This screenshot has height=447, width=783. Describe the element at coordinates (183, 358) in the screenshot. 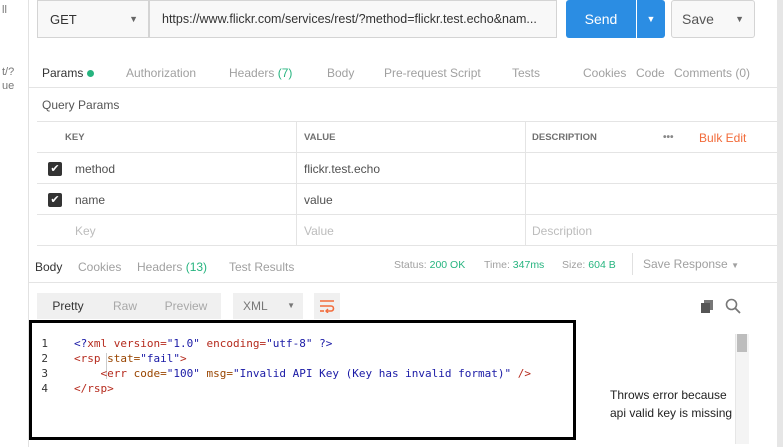

I see `token: >` at that location.